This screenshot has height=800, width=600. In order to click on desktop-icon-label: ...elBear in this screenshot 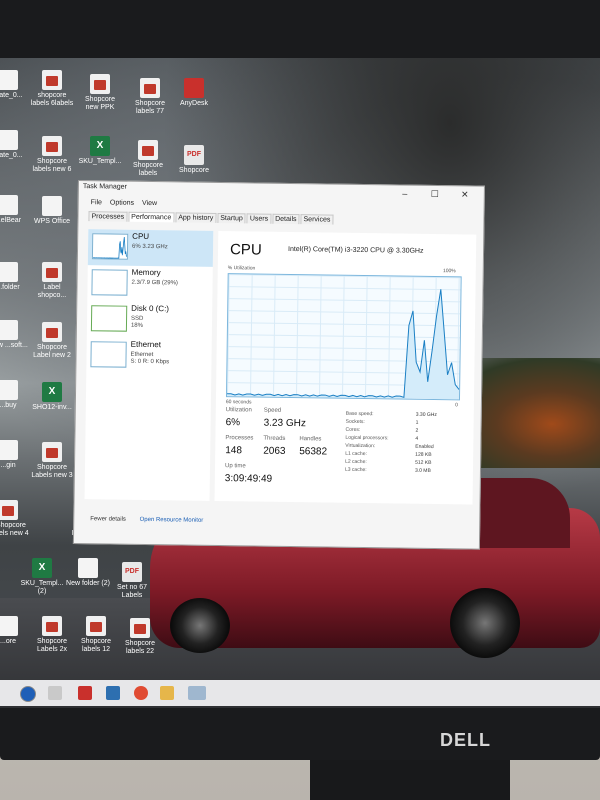, I will do `click(11, 220)`.